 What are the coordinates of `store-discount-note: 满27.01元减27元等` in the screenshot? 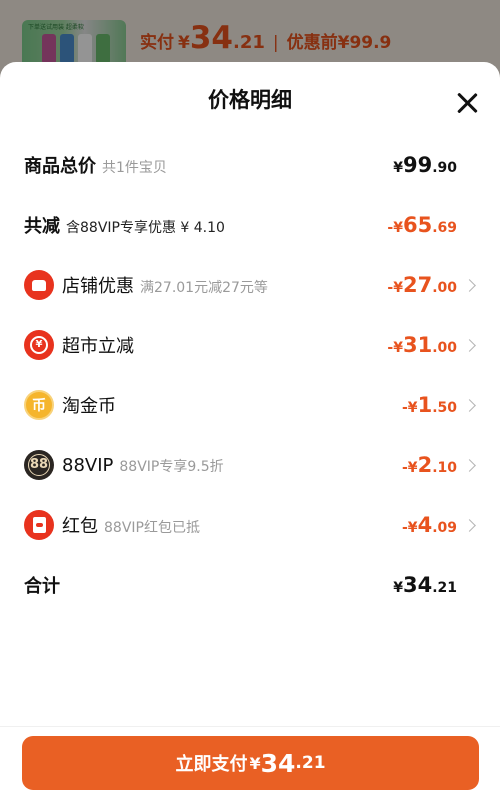 It's located at (204, 288).